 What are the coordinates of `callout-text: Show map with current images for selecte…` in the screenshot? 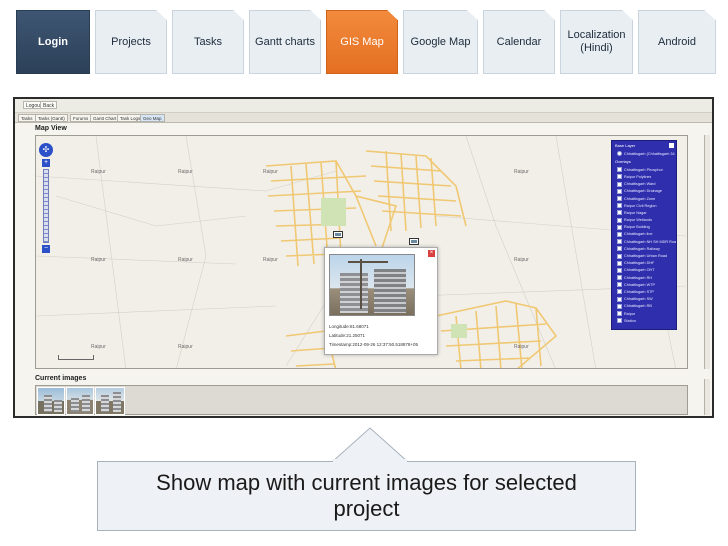 It's located at (366, 495).